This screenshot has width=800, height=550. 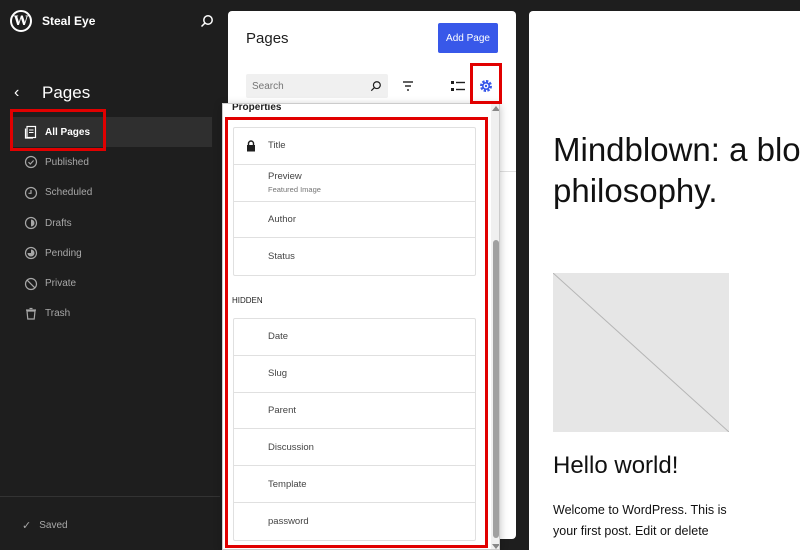 What do you see at coordinates (277, 146) in the screenshot?
I see `field-label: Title` at bounding box center [277, 146].